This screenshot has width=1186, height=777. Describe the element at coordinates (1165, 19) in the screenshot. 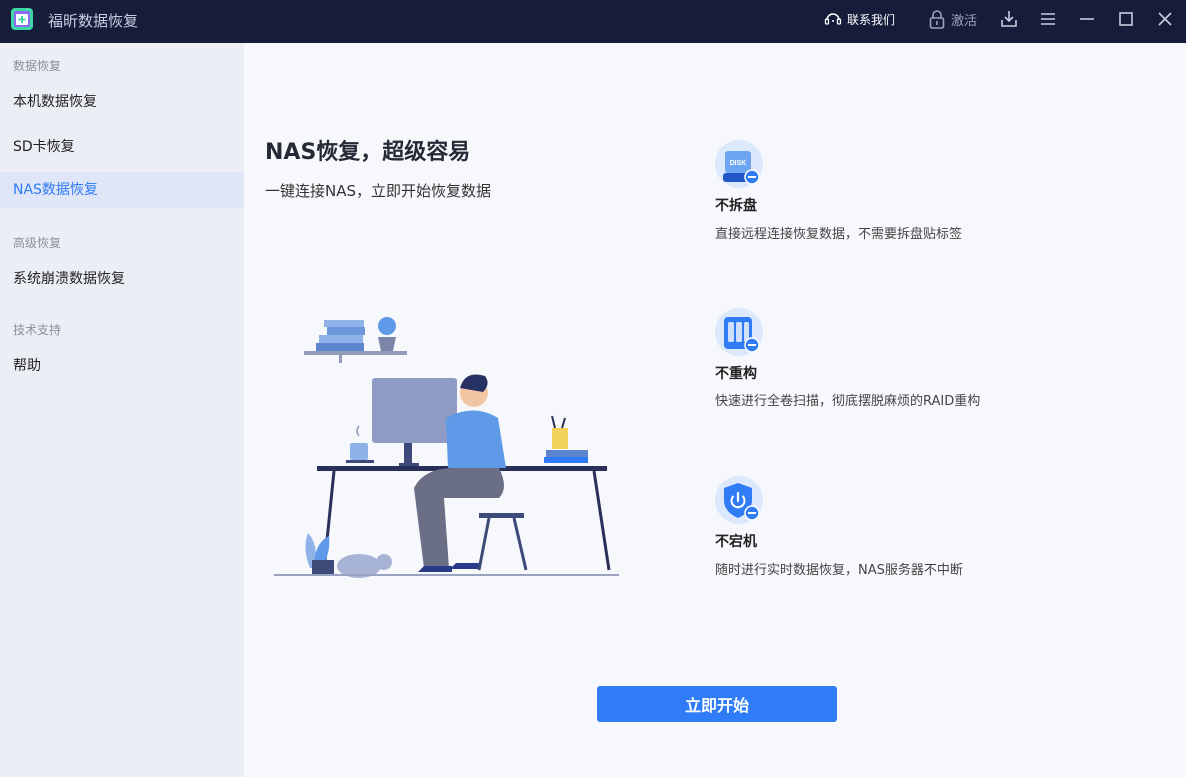

I see `close-icon` at that location.